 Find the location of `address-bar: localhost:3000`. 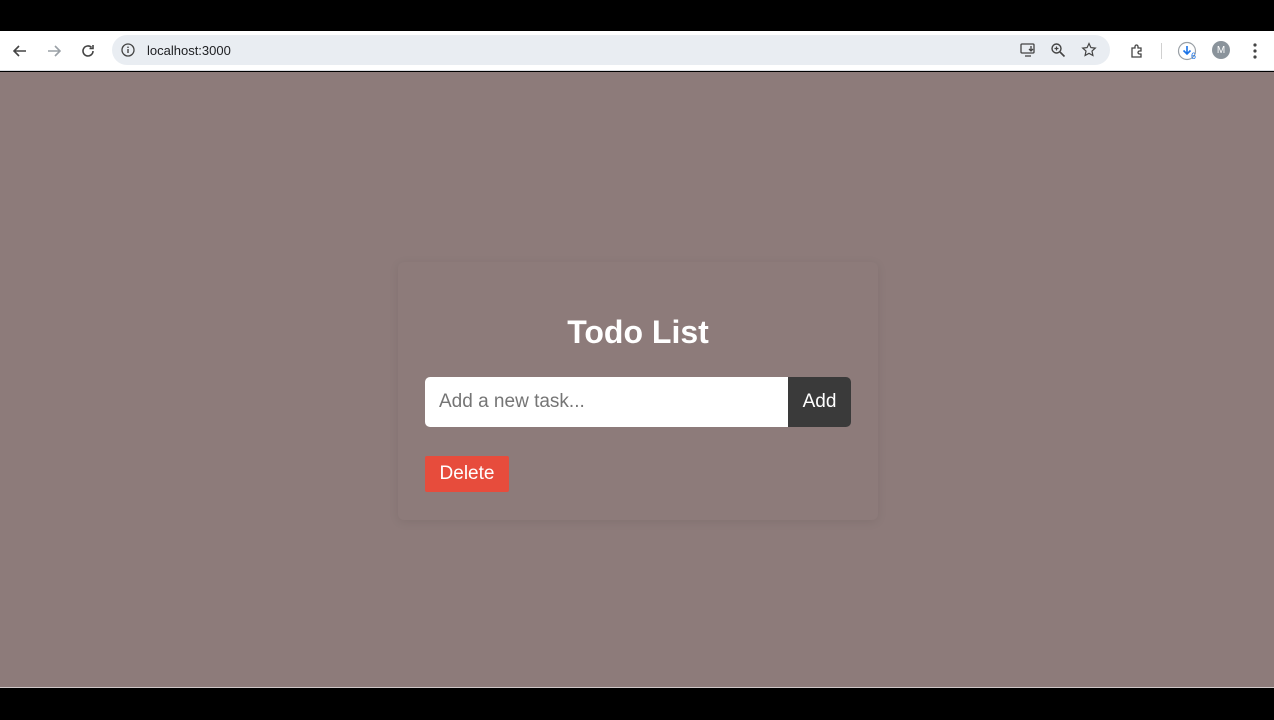

address-bar: localhost:3000 is located at coordinates (611, 50).